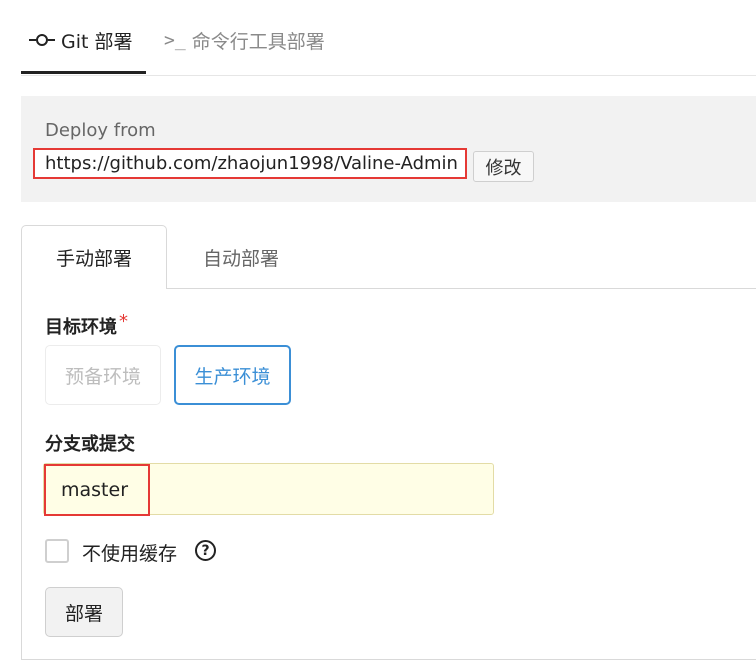  I want to click on tab-cli-deploy: >_ 命令行工具部署, so click(244, 40).